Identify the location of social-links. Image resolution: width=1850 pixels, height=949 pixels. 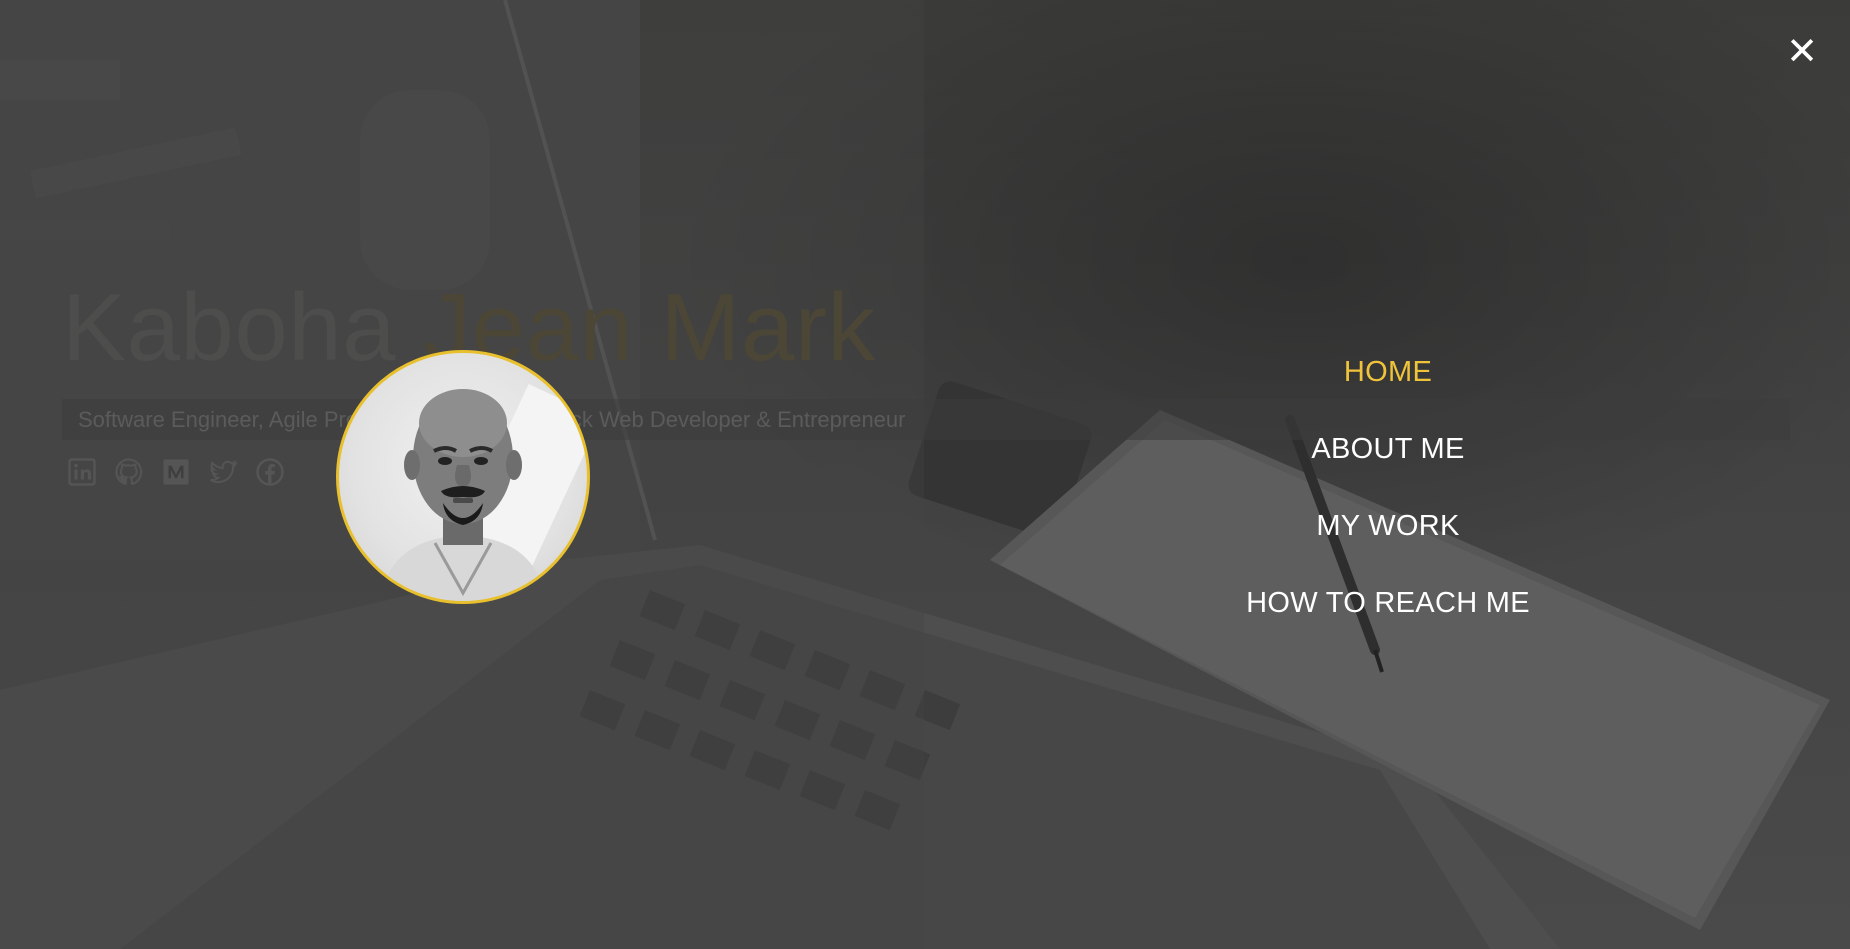
(176, 472).